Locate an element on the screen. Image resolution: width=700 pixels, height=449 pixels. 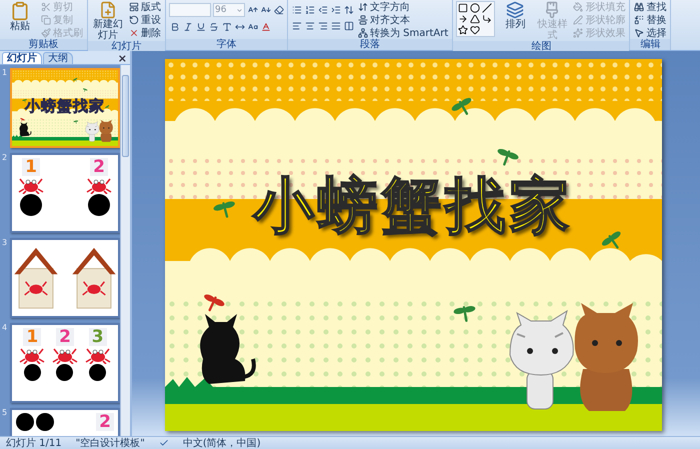
connector-icon is located at coordinates (487, 19).